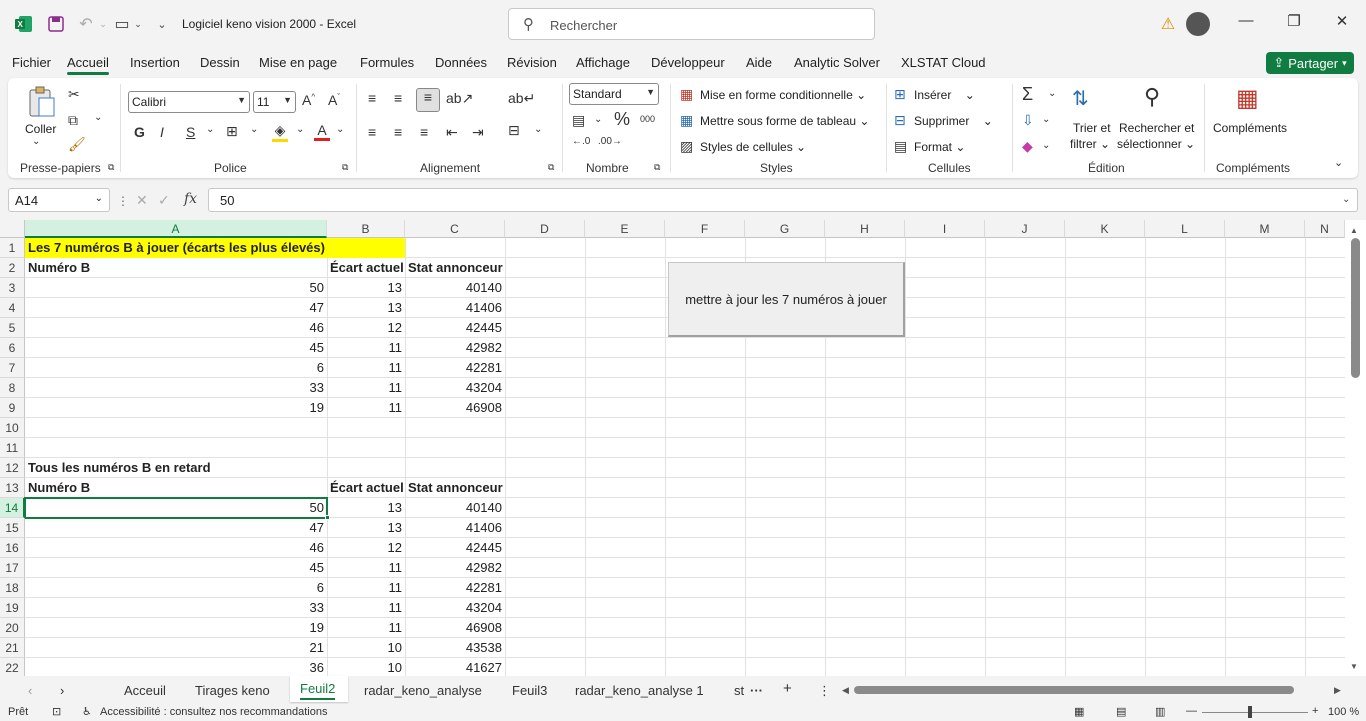  Describe the element at coordinates (1198, 24) in the screenshot. I see `avatar` at that location.